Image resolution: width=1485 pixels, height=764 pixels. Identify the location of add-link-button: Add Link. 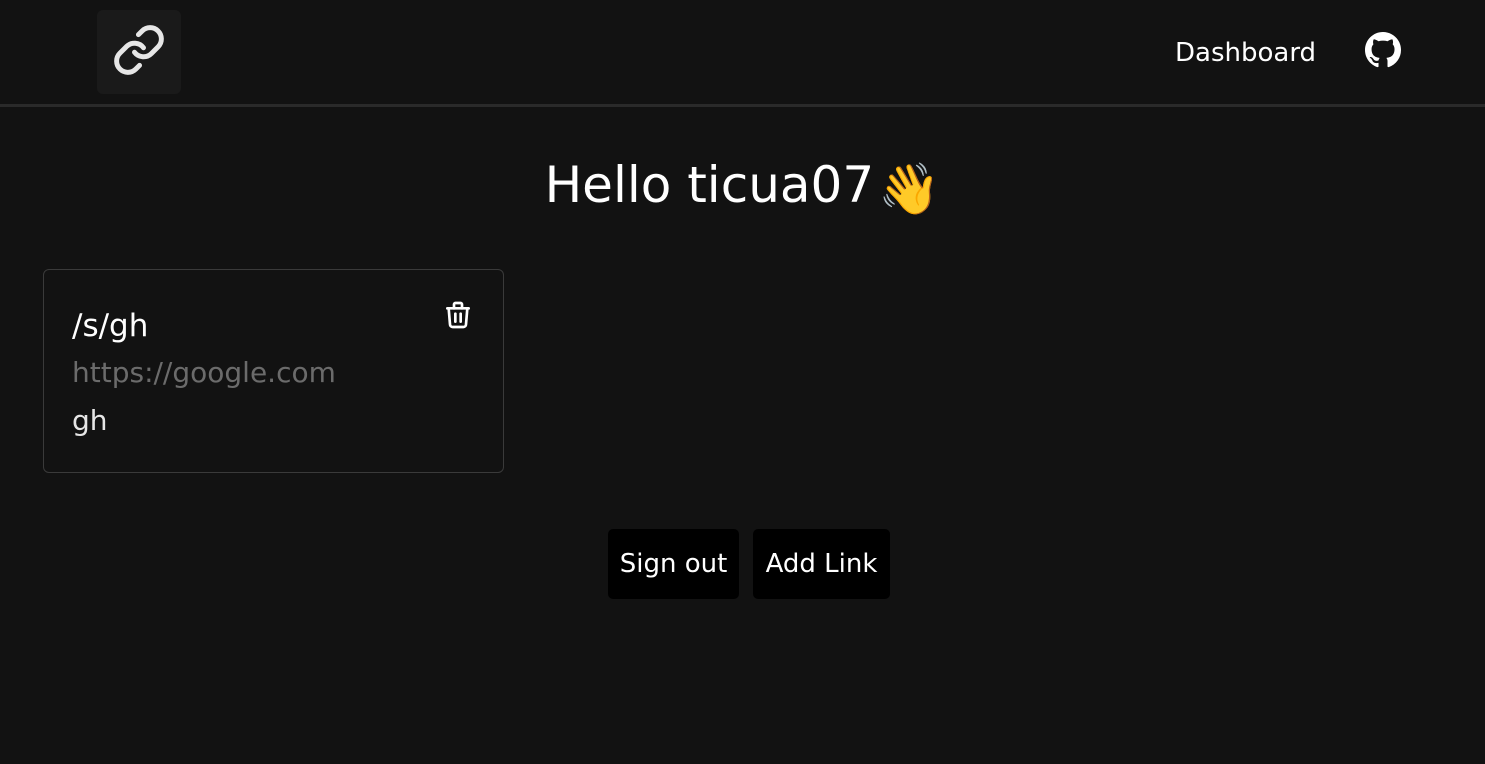
(821, 564).